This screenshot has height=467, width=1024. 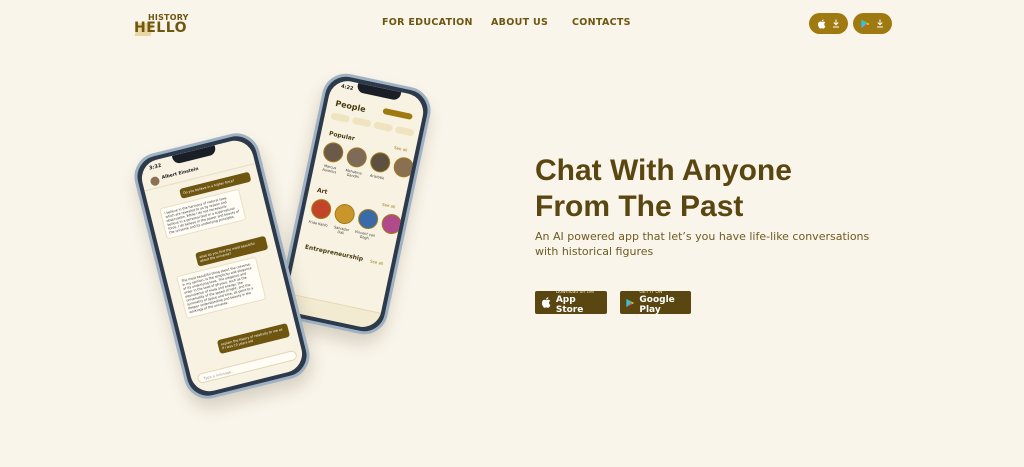 I want to click on nav-contacts: CONTACTS, so click(x=601, y=22).